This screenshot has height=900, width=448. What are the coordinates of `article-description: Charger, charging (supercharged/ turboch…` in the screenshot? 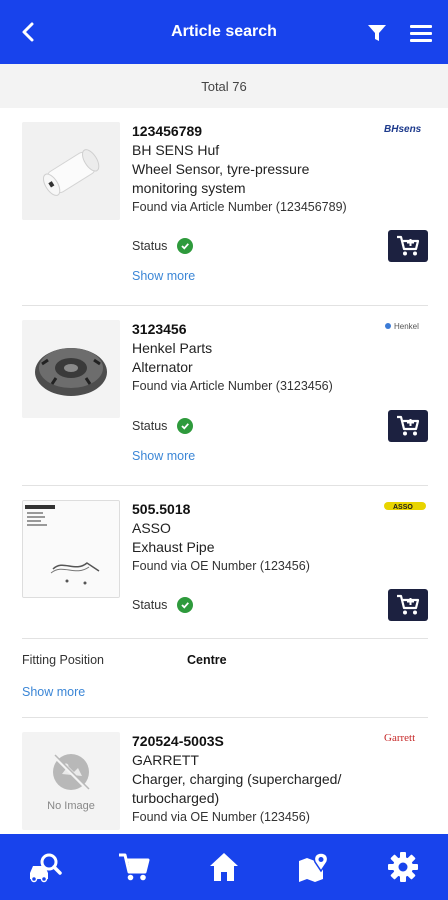 It's located at (237, 788).